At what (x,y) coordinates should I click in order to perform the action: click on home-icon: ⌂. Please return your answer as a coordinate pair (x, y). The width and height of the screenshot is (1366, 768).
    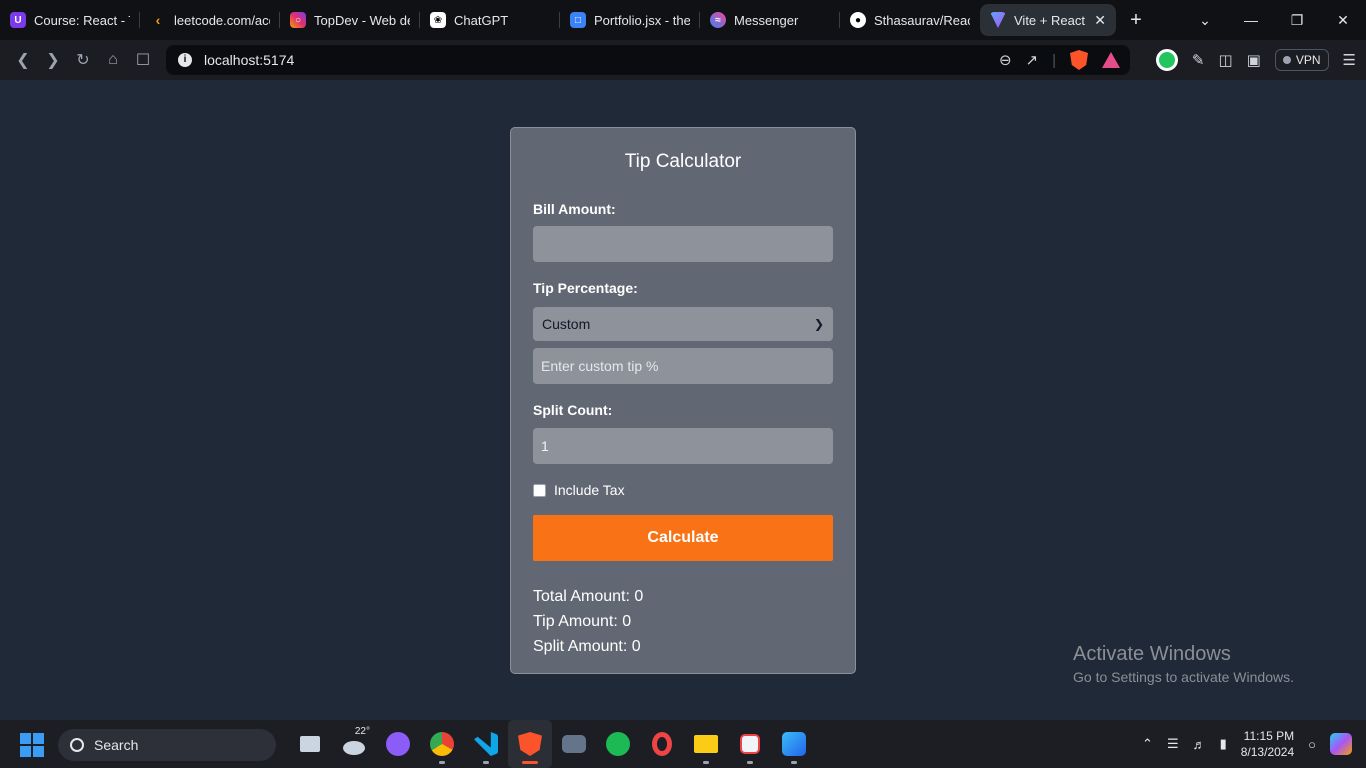
    Looking at the image, I should click on (113, 60).